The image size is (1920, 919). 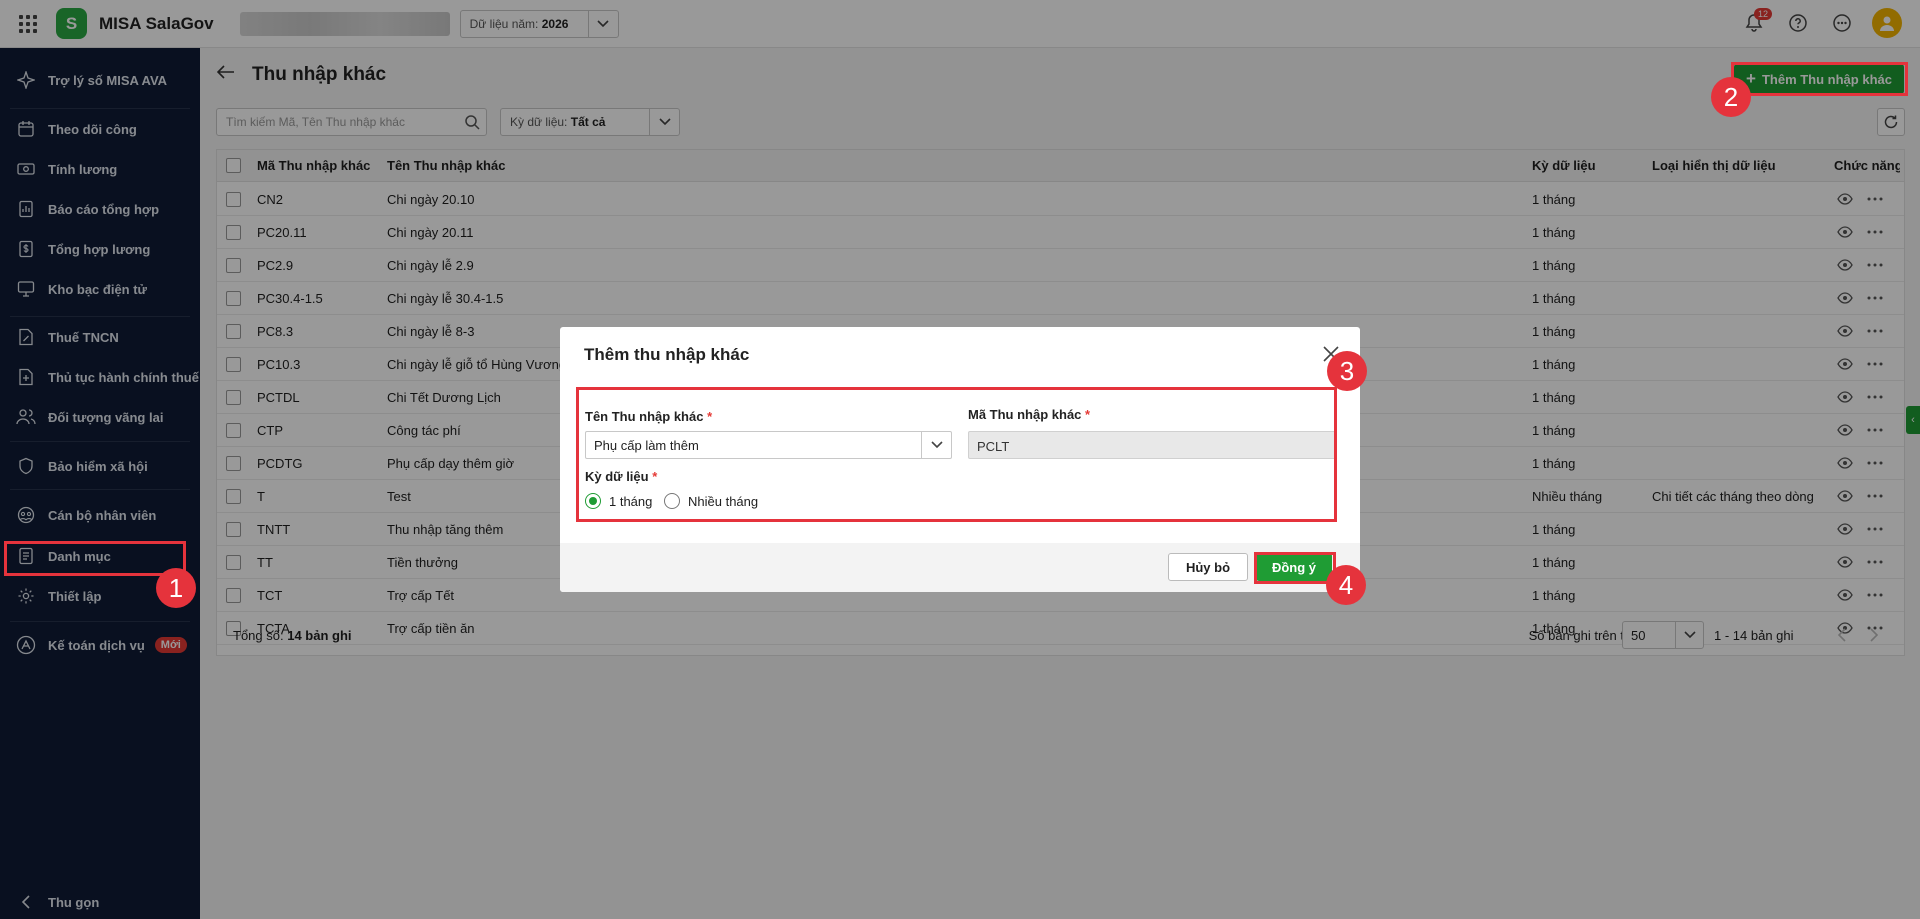 I want to click on highlight-form-fields, so click(x=956, y=454).